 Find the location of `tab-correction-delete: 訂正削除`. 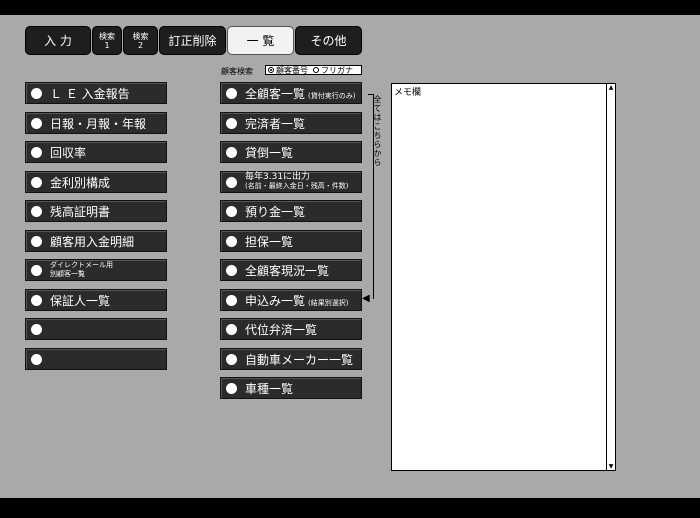

tab-correction-delete: 訂正削除 is located at coordinates (192, 40).